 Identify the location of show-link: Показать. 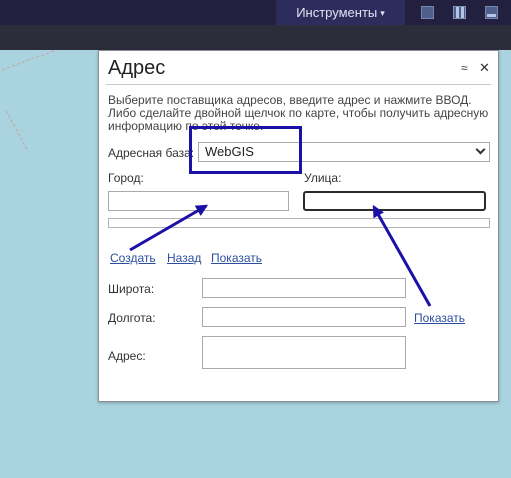
(236, 258).